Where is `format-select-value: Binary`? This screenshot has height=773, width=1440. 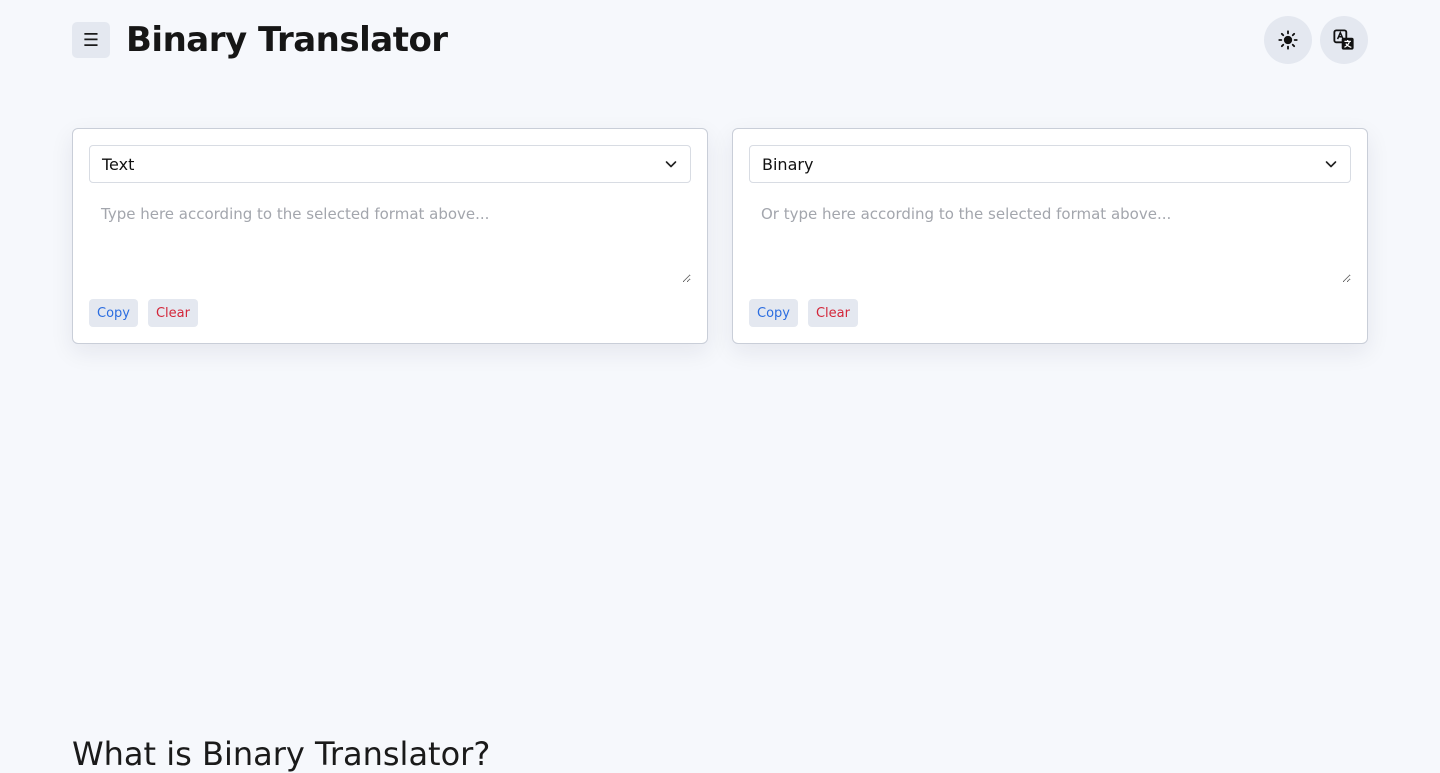 format-select-value: Binary is located at coordinates (788, 164).